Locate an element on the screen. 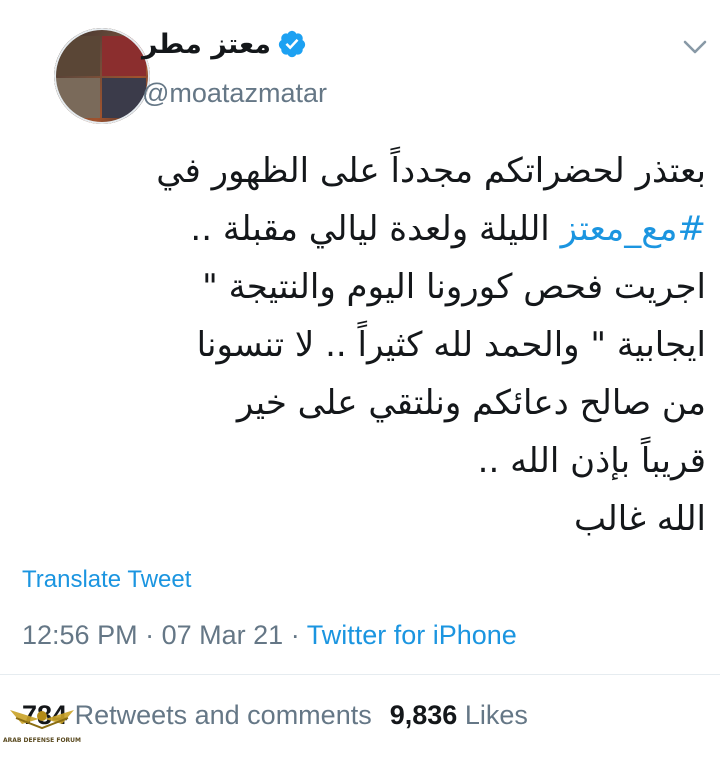 This screenshot has height=757, width=720. retweets-label: Retweets and comments is located at coordinates (223, 715).